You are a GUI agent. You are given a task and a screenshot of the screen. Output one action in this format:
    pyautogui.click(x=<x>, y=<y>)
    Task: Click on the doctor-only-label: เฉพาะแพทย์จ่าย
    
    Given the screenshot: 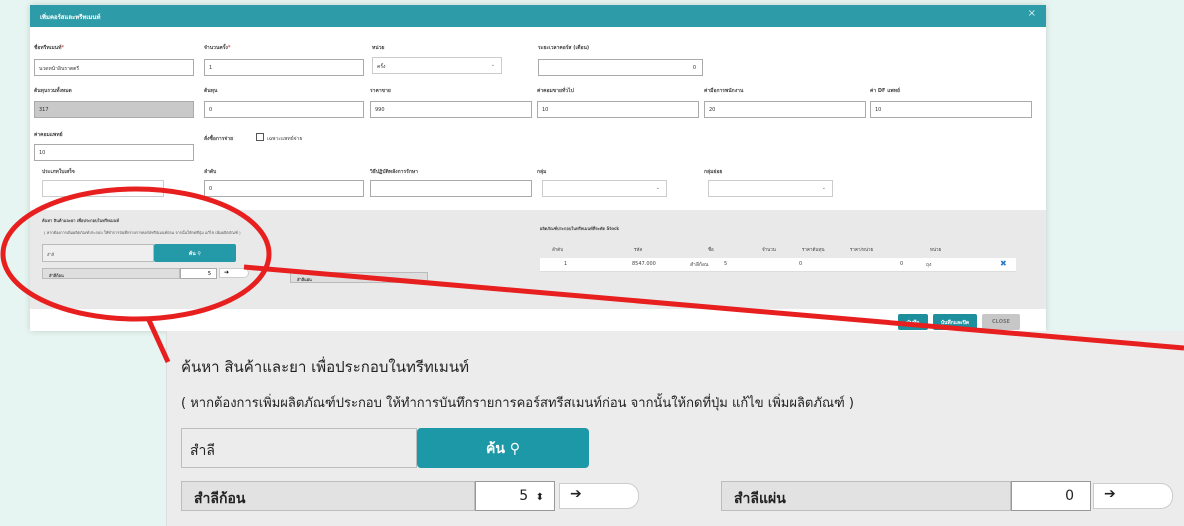 What is the action you would take?
    pyautogui.click(x=285, y=139)
    